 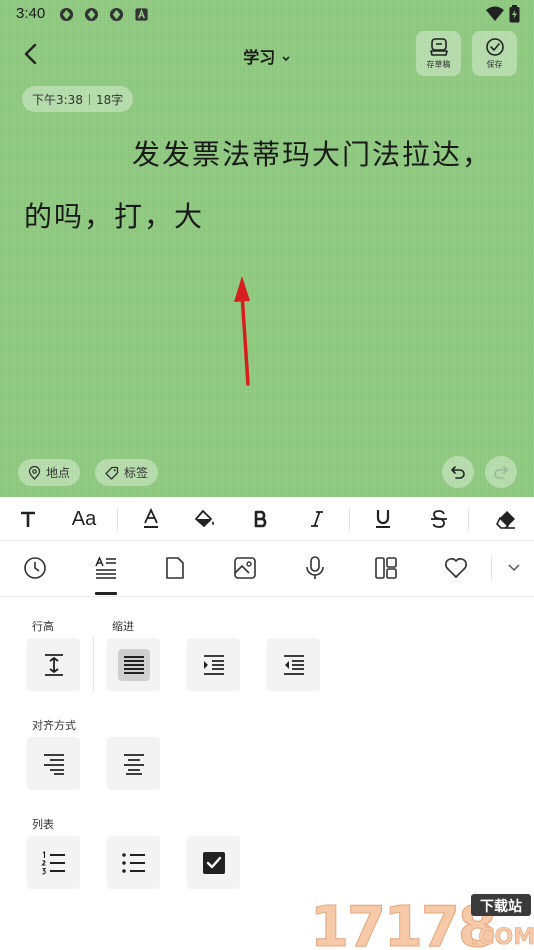 What do you see at coordinates (494, 47) in the screenshot?
I see `check-circle-icon` at bounding box center [494, 47].